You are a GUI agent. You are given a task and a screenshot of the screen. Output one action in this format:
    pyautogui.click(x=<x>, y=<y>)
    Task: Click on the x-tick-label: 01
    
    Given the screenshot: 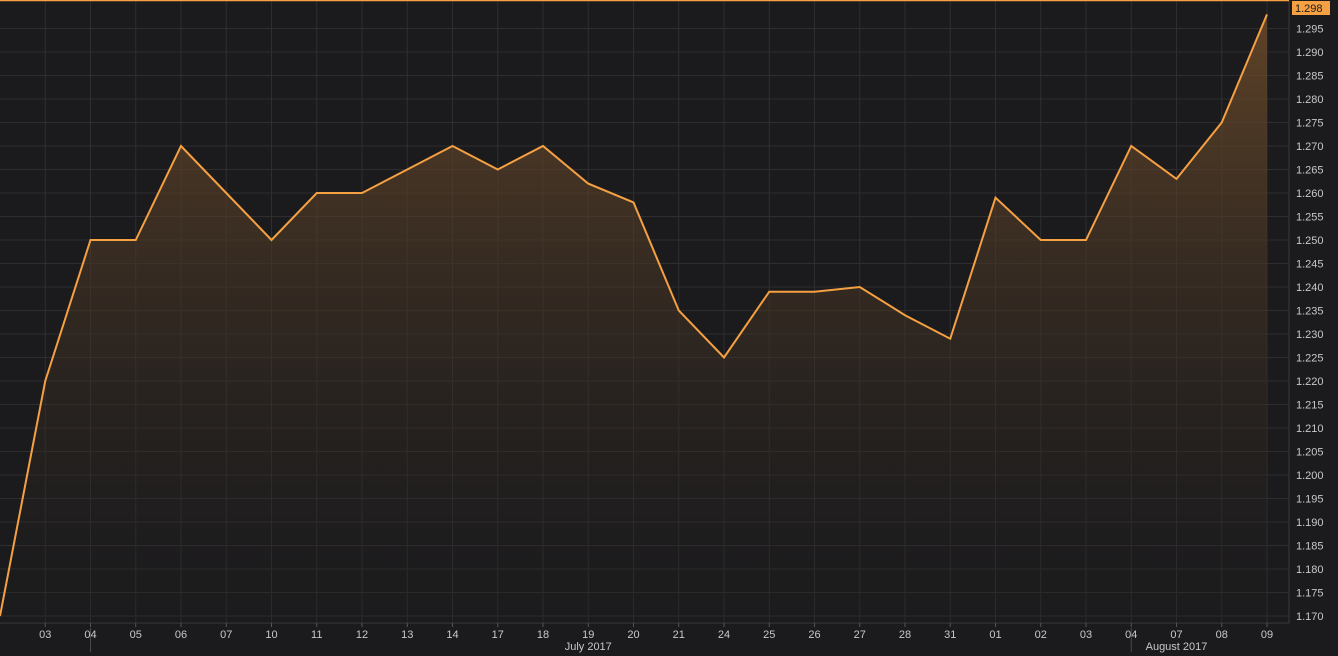 What is the action you would take?
    pyautogui.click(x=995, y=635)
    